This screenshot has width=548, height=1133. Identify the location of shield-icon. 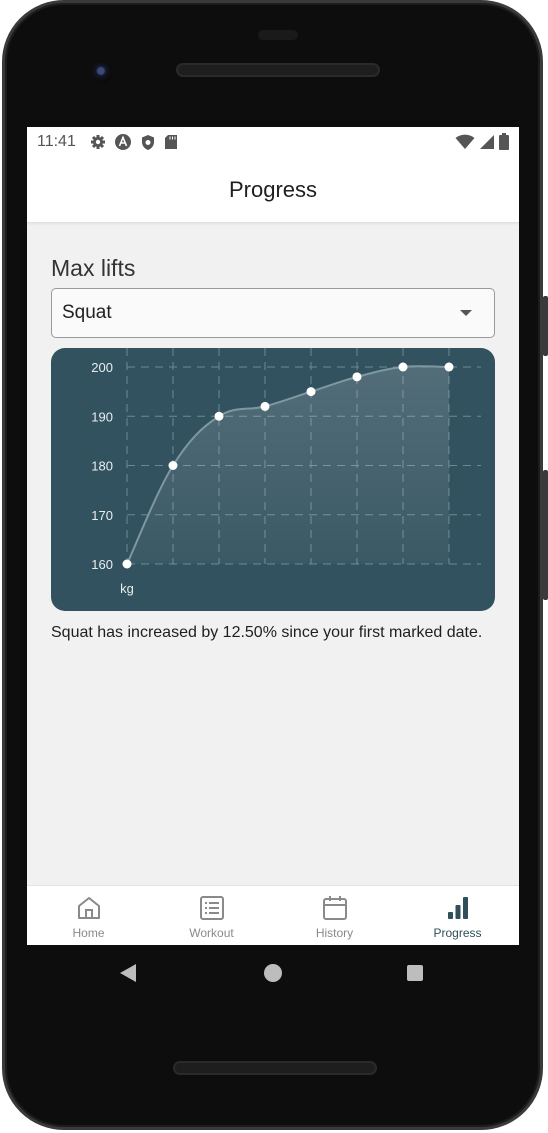
(147, 142).